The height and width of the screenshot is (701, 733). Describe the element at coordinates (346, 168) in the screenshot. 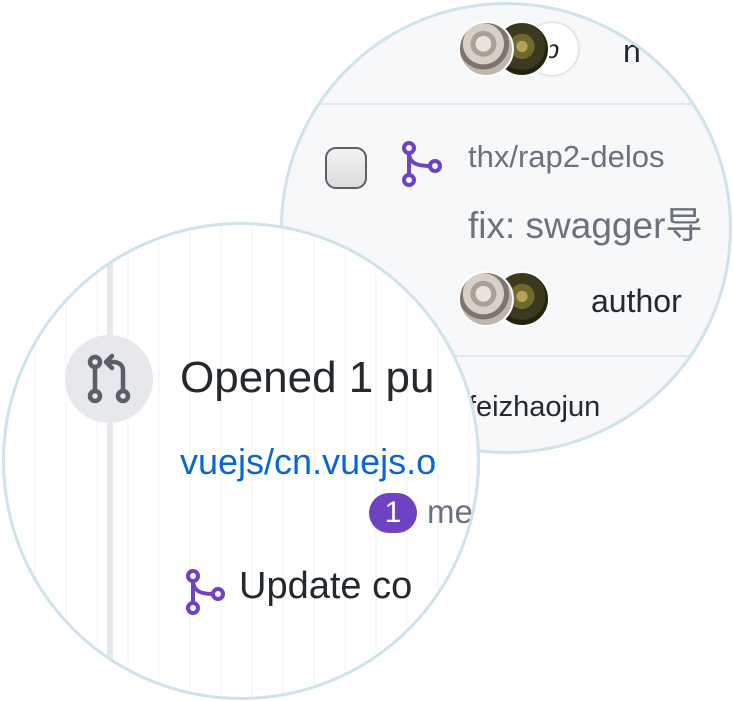

I see `select-checkbox` at that location.